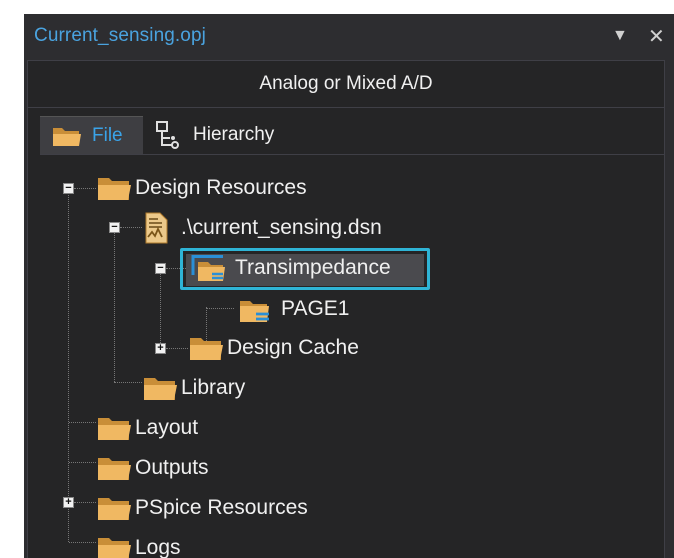  What do you see at coordinates (293, 347) in the screenshot?
I see `tree-label: Design Cache` at bounding box center [293, 347].